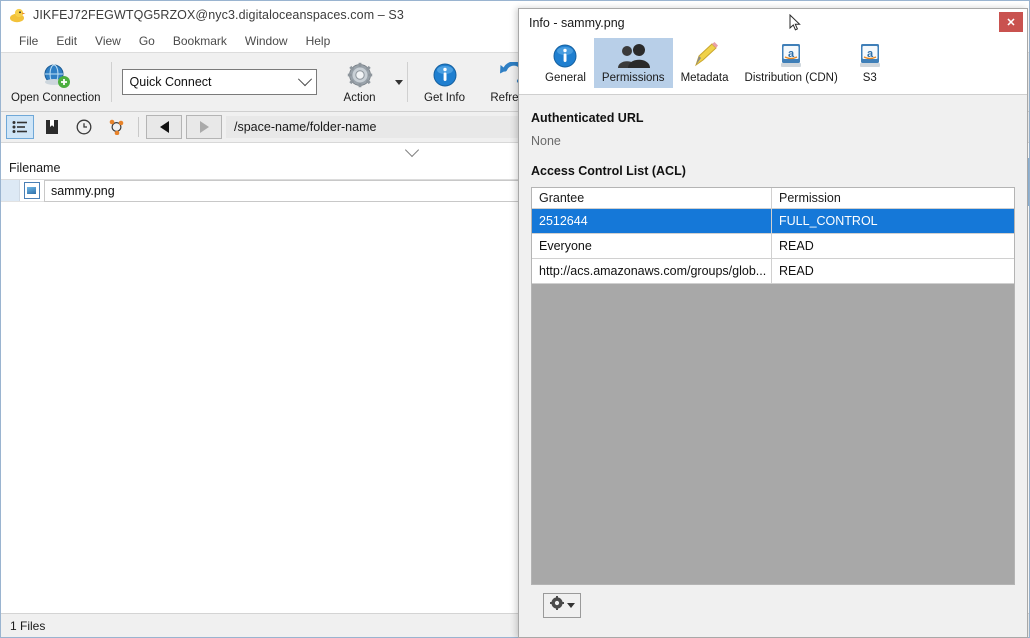 The height and width of the screenshot is (638, 1030). Describe the element at coordinates (652, 246) in the screenshot. I see `acl-grantee-cell: Everyone` at that location.